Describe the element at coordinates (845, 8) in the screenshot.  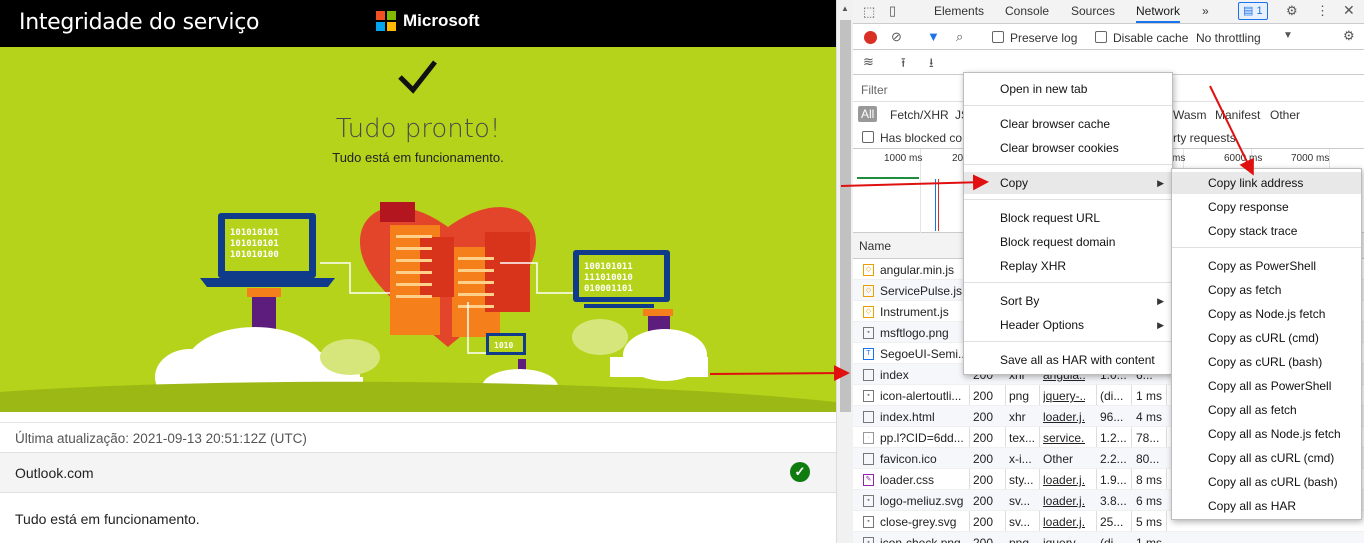
I see `scroll-up-icon: ▲` at that location.